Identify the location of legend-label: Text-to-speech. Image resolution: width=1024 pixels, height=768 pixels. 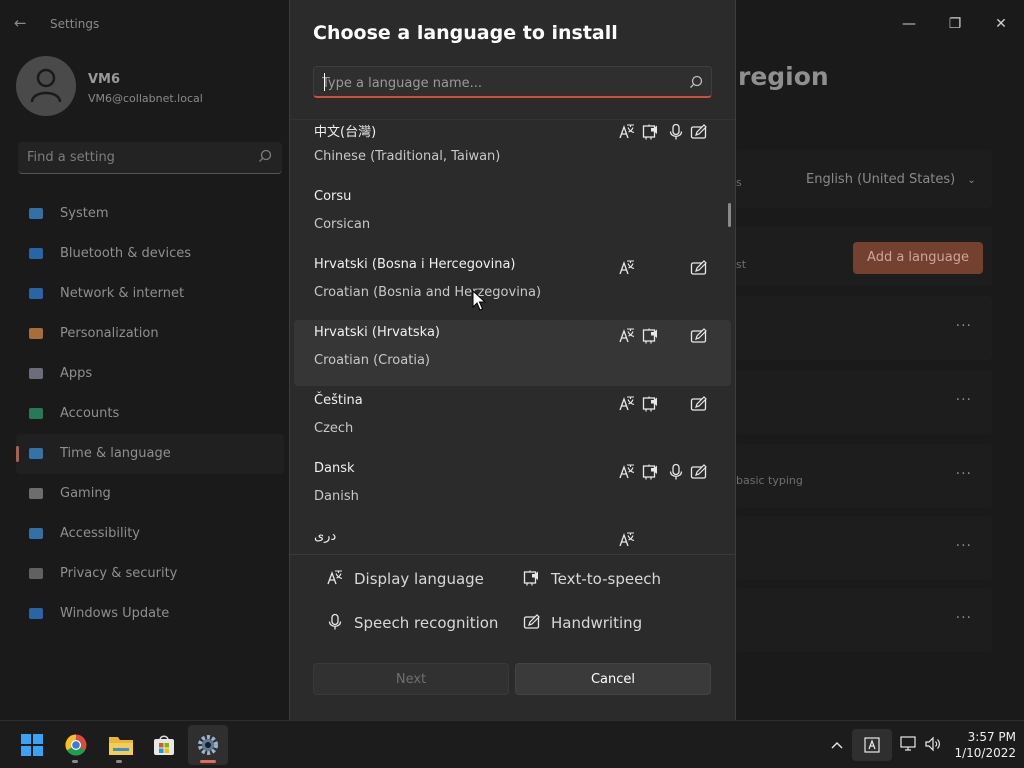
(606, 579).